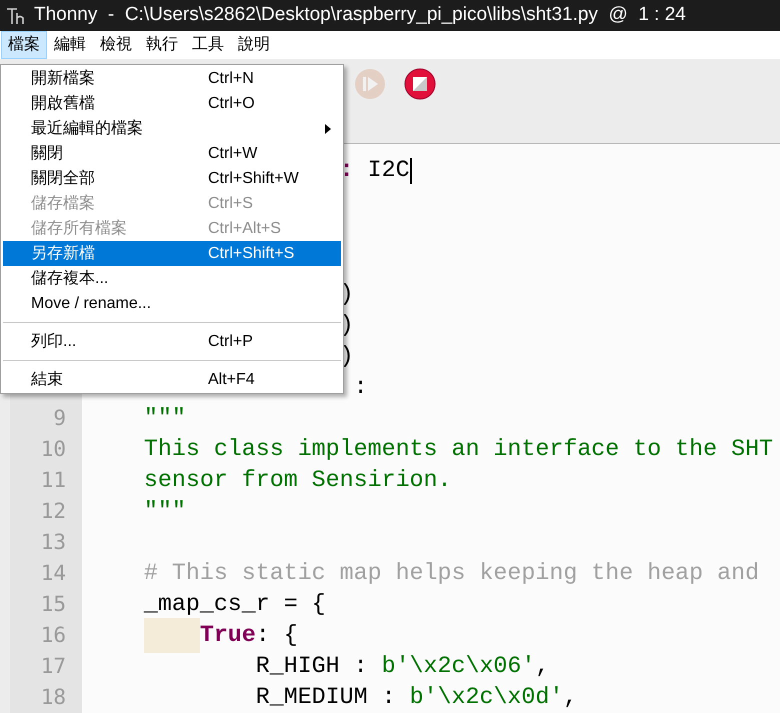 This screenshot has width=780, height=713. Describe the element at coordinates (53, 542) in the screenshot. I see `line-number: 13` at that location.